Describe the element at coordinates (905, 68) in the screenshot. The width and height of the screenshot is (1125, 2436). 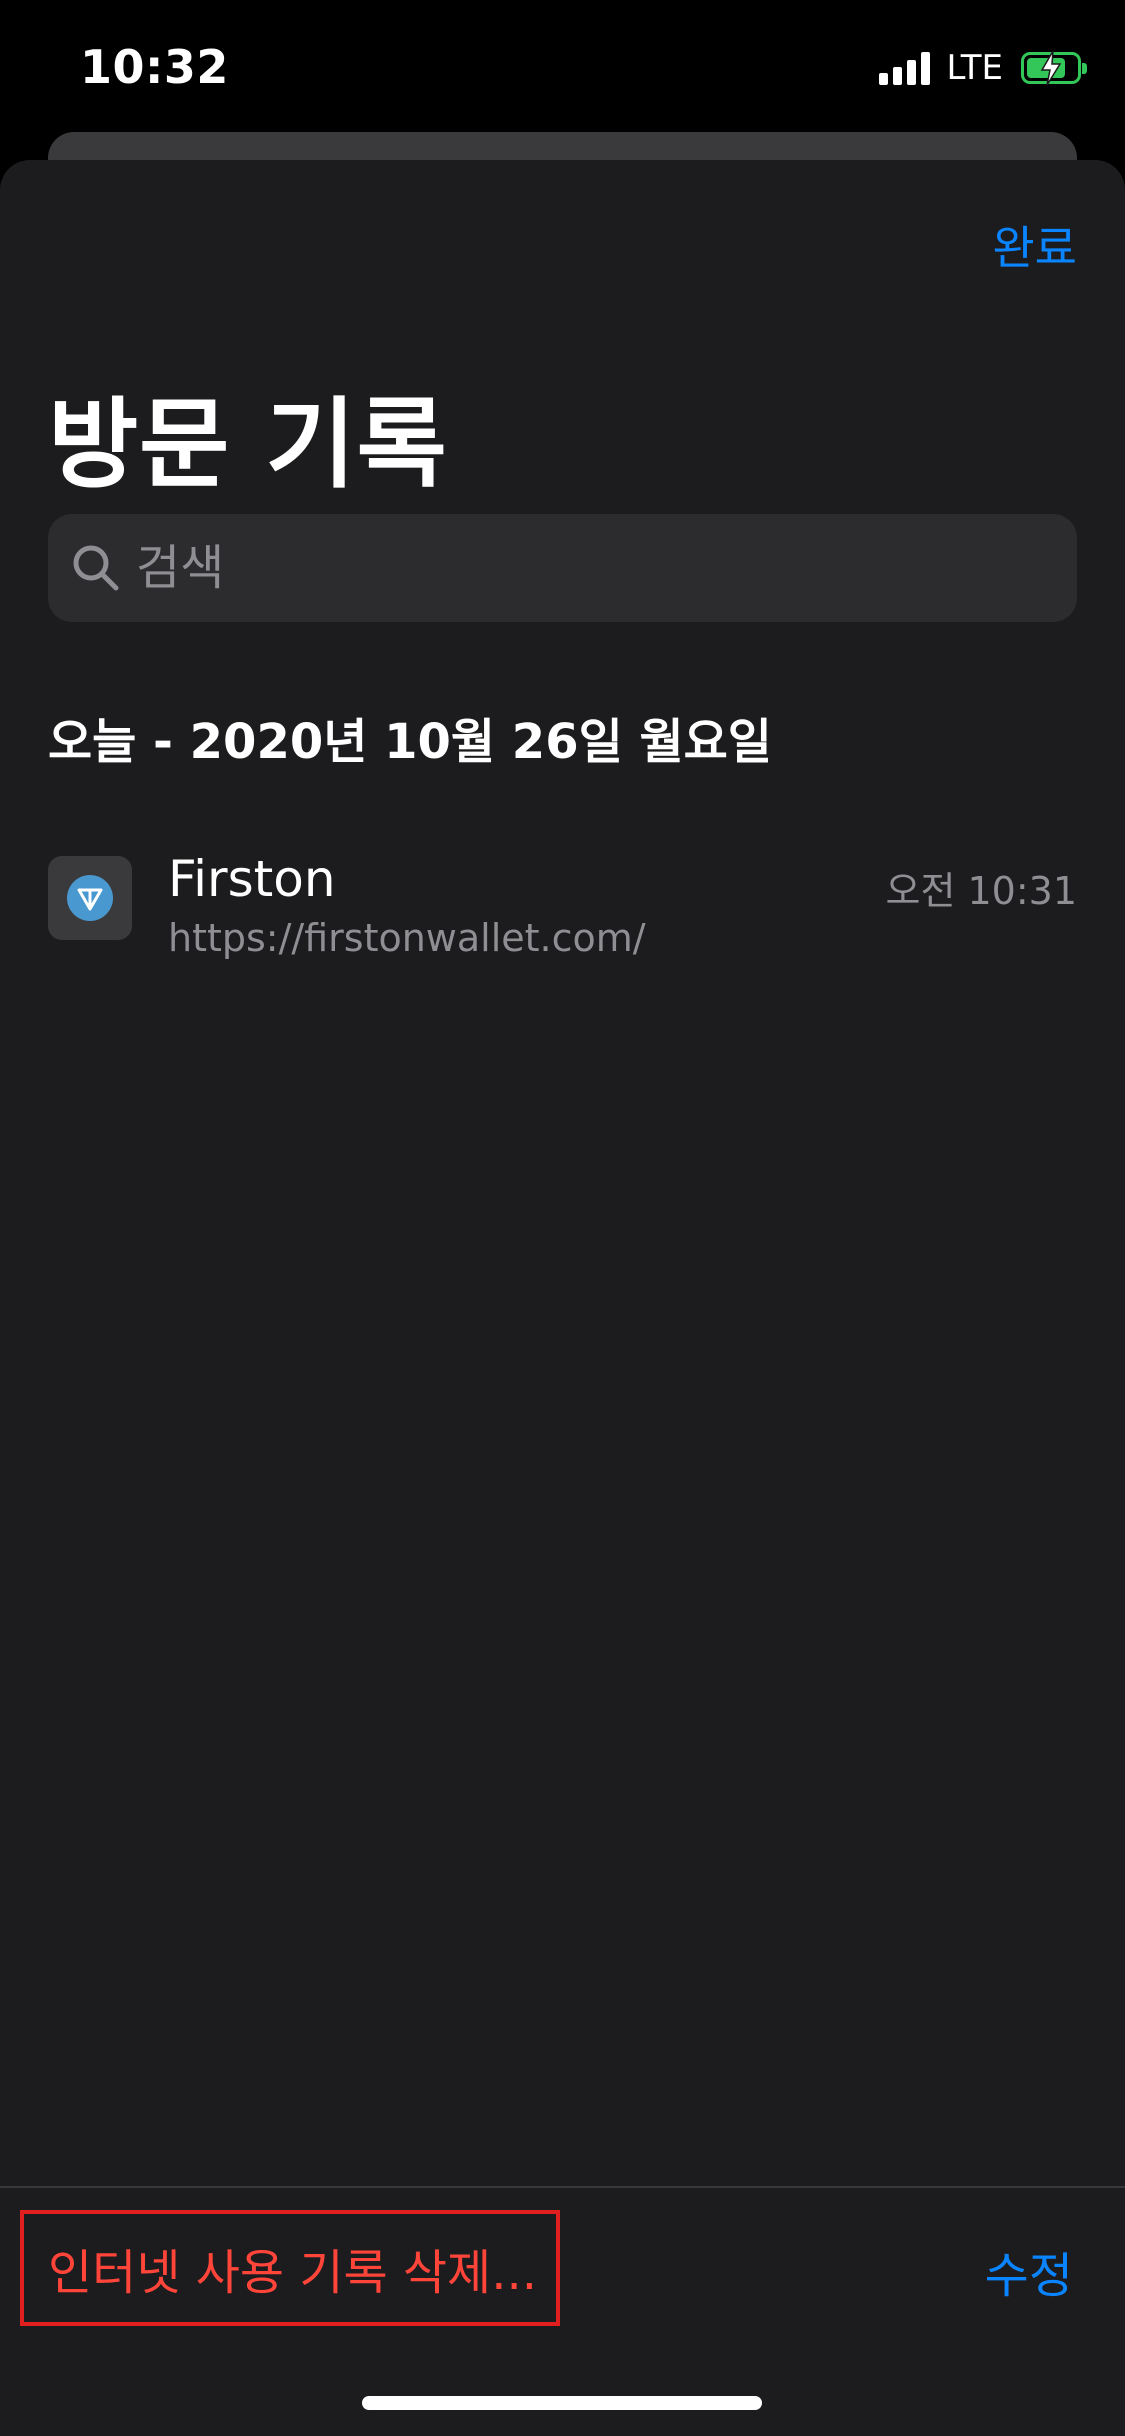
I see `cellular-signal-icon` at that location.